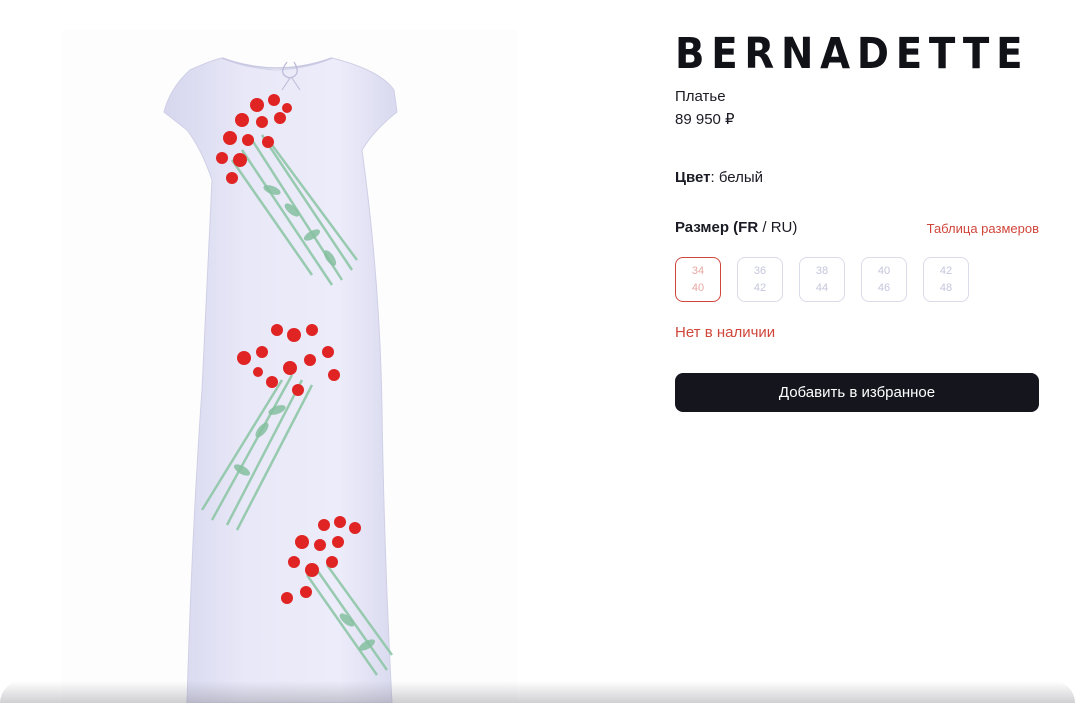 The width and height of the screenshot is (1075, 703). Describe the element at coordinates (884, 279) in the screenshot. I see `size-option-40: 40 46` at that location.